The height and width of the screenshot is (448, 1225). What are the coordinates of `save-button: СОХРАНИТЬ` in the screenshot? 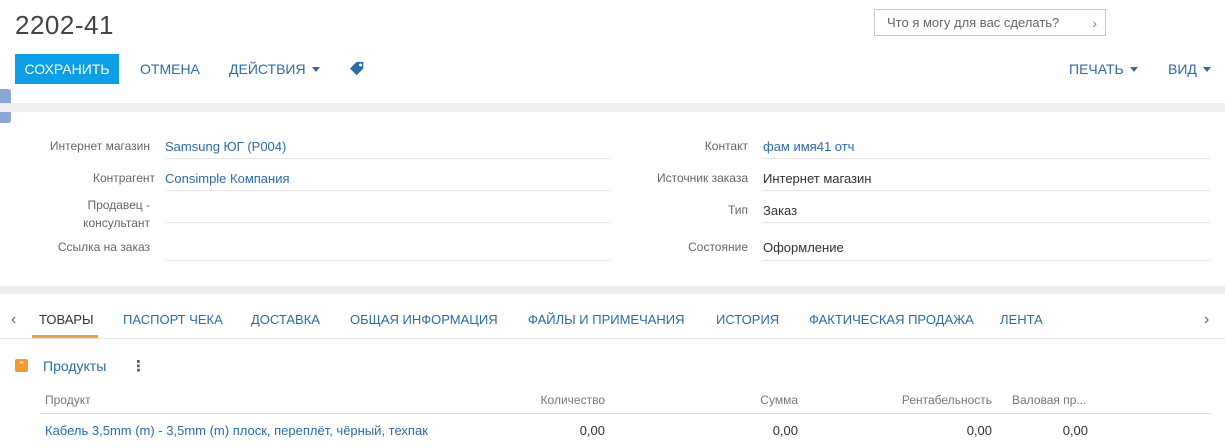 It's located at (67, 69).